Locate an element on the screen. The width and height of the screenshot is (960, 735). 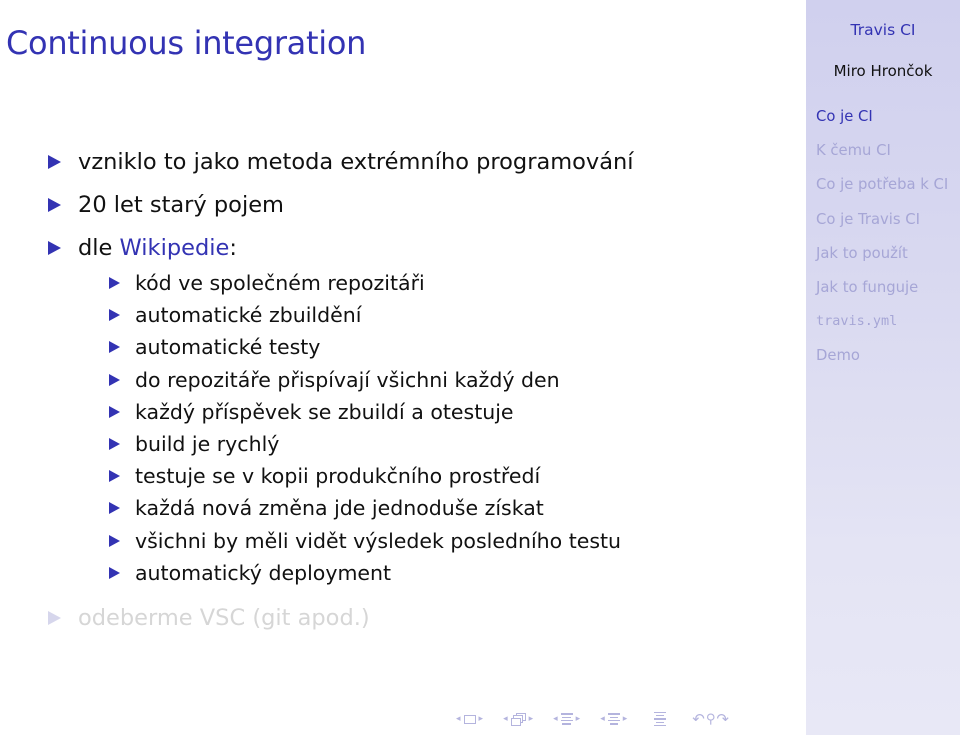
list-item-suffix: : is located at coordinates (233, 247).